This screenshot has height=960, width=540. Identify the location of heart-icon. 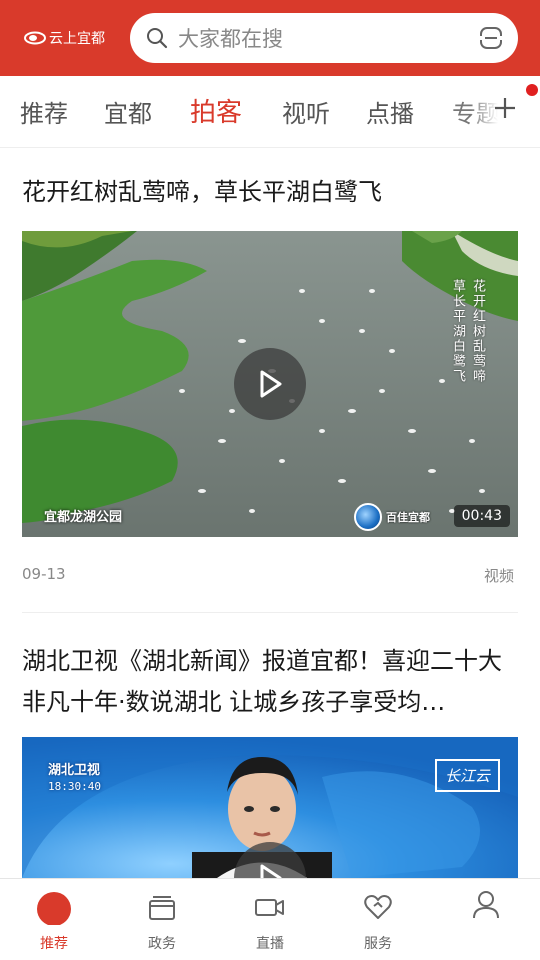
(378, 907).